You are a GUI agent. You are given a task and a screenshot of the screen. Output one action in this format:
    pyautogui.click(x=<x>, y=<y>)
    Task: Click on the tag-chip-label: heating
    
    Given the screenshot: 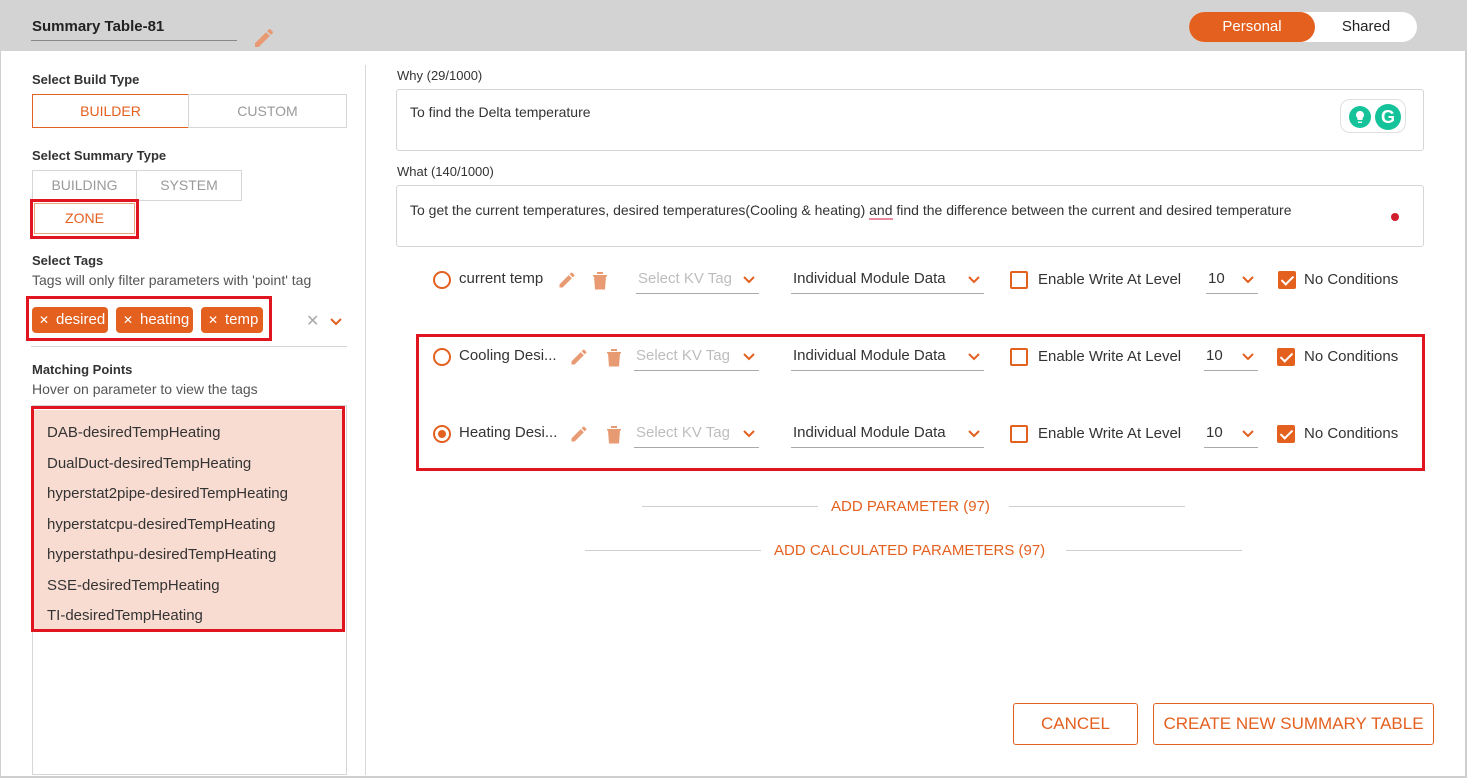 What is the action you would take?
    pyautogui.click(x=165, y=319)
    